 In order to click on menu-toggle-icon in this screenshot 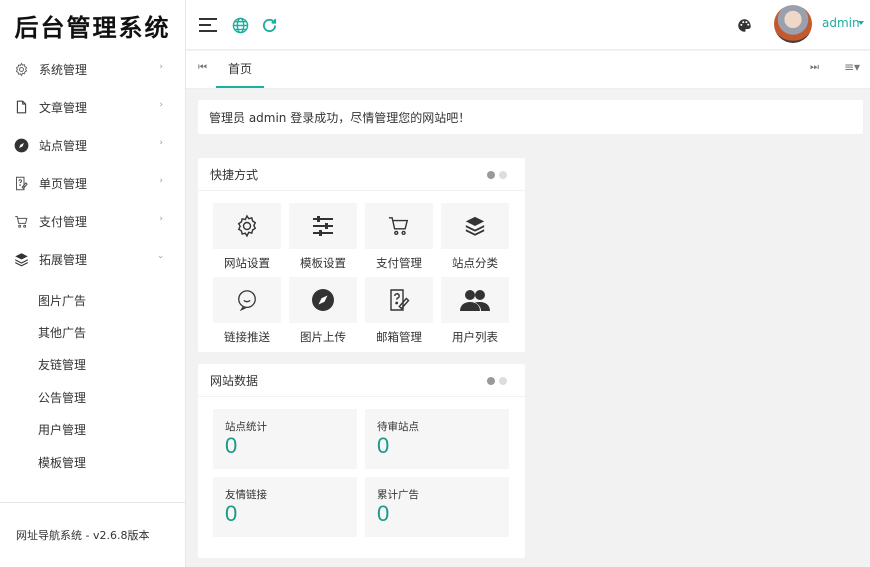, I will do `click(208, 25)`.